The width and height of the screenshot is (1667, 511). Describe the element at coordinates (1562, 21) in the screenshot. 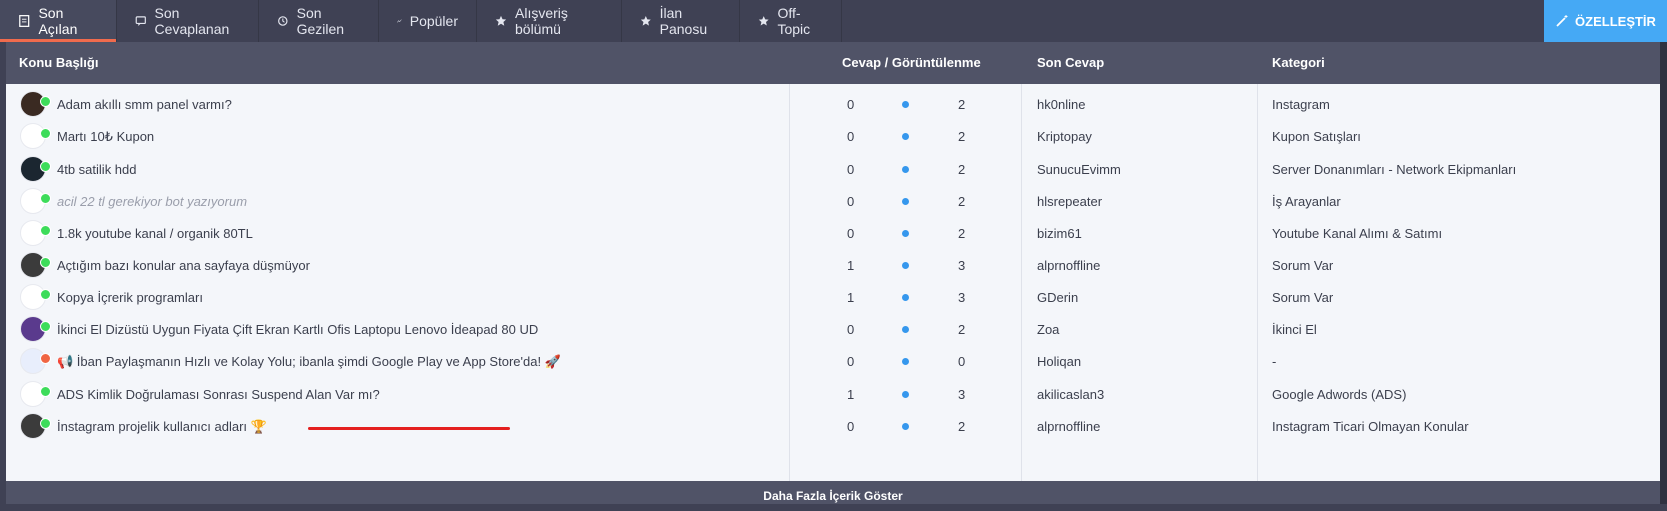

I see `magic-wand-icon` at that location.